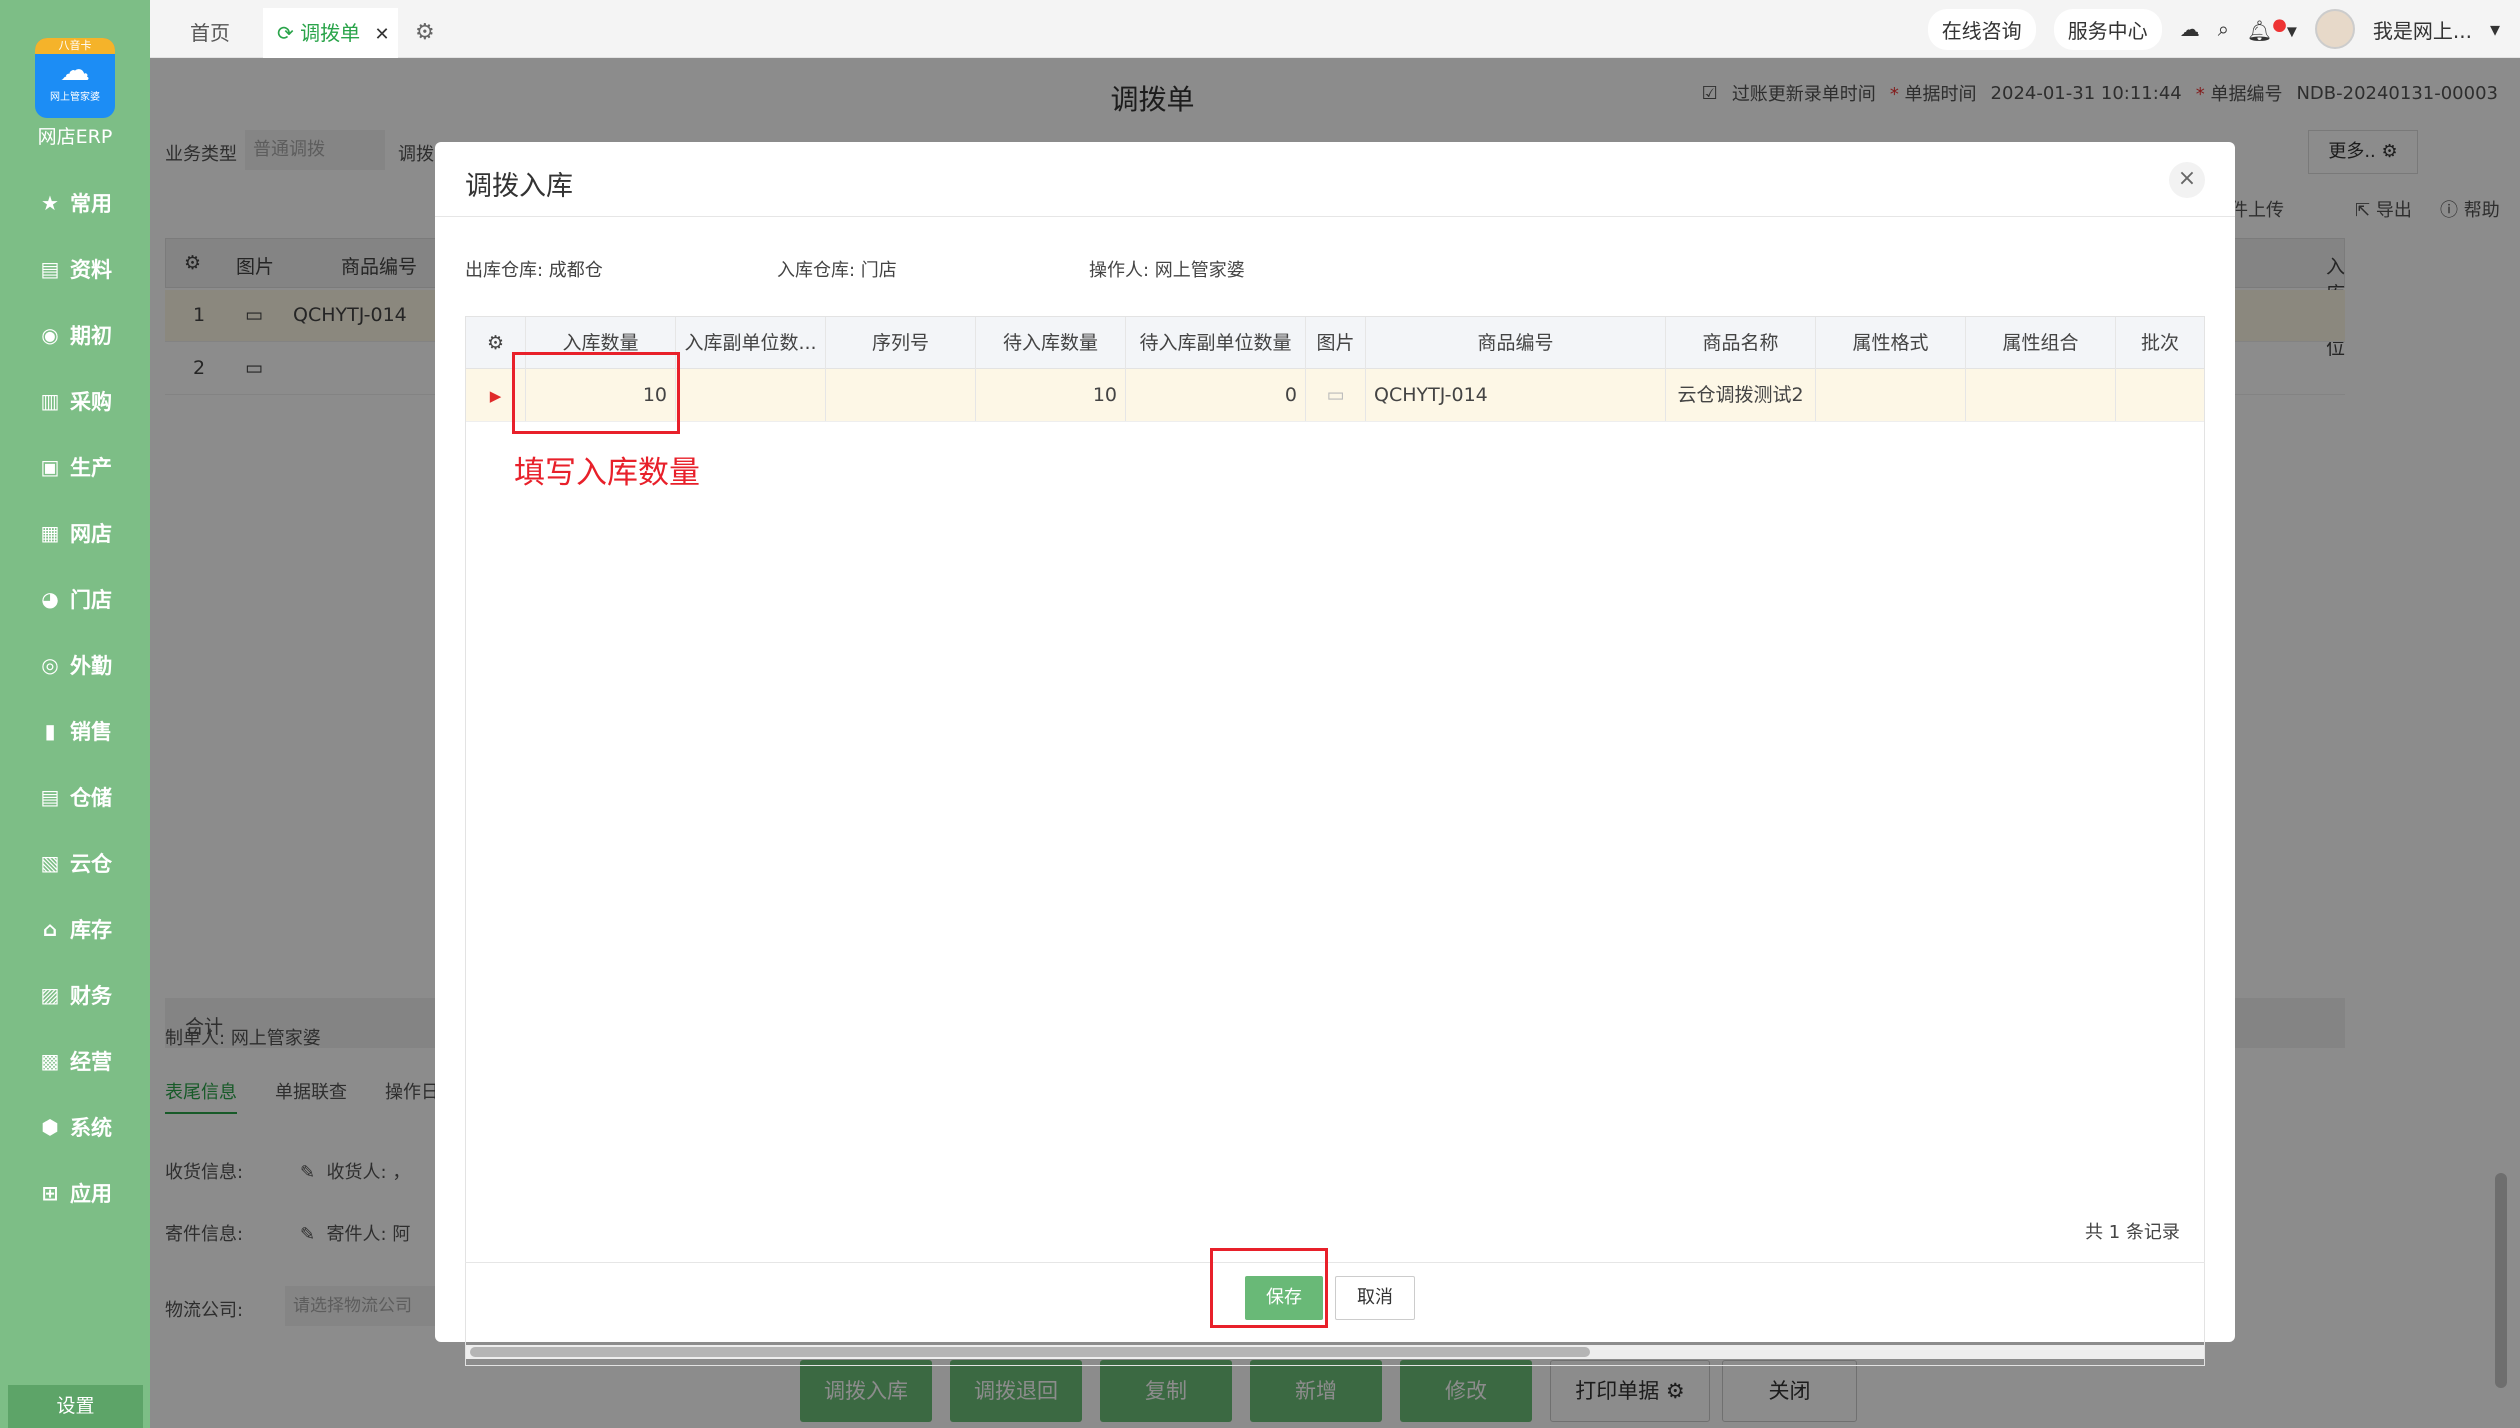 This screenshot has height=1428, width=2520. Describe the element at coordinates (50, 665) in the screenshot. I see `field-icon: ◎` at that location.